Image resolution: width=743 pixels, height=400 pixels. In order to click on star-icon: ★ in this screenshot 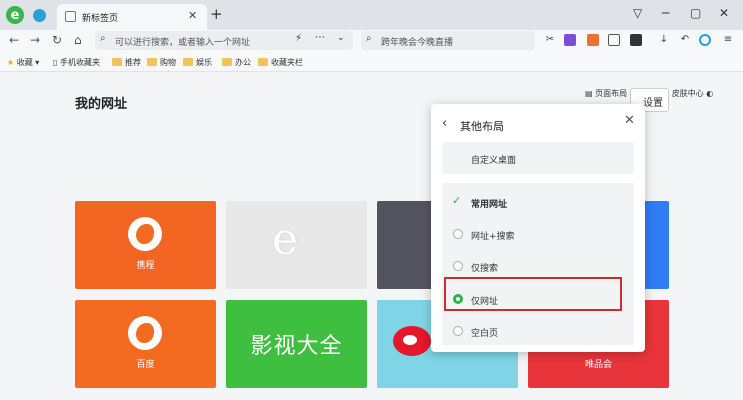, I will do `click(11, 62)`.